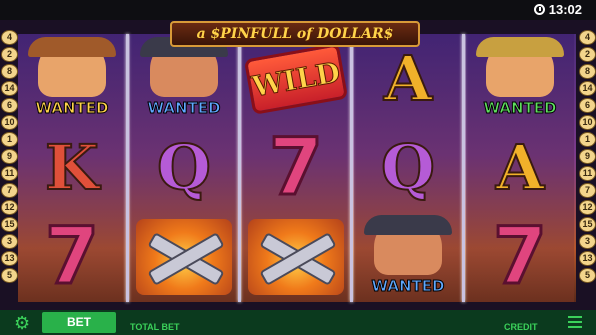 The width and height of the screenshot is (596, 335). Describe the element at coordinates (24, 323) in the screenshot. I see `gear-icon: ⚙` at that location.